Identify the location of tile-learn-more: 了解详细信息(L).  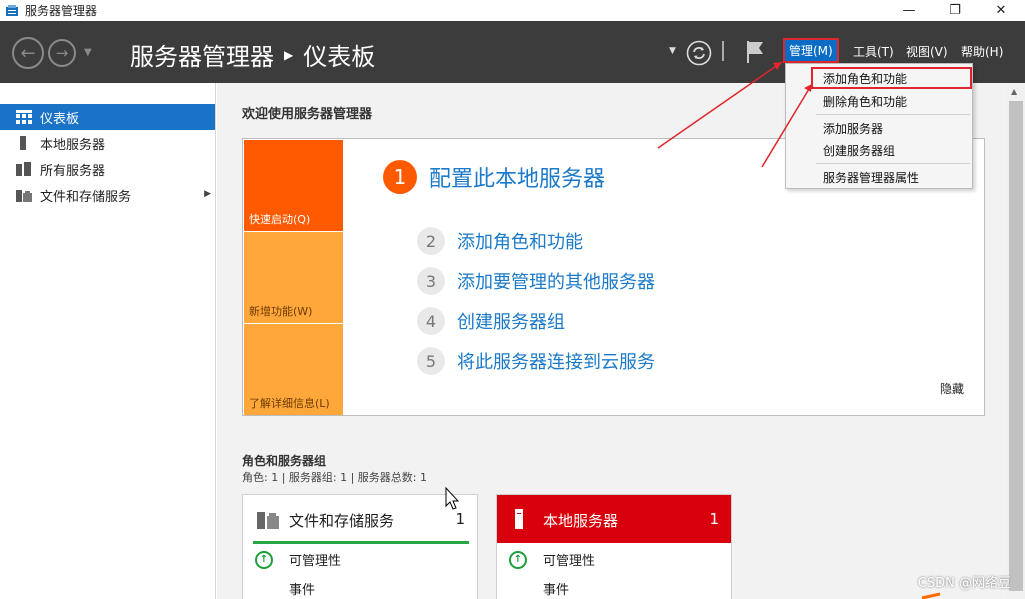
(293, 369).